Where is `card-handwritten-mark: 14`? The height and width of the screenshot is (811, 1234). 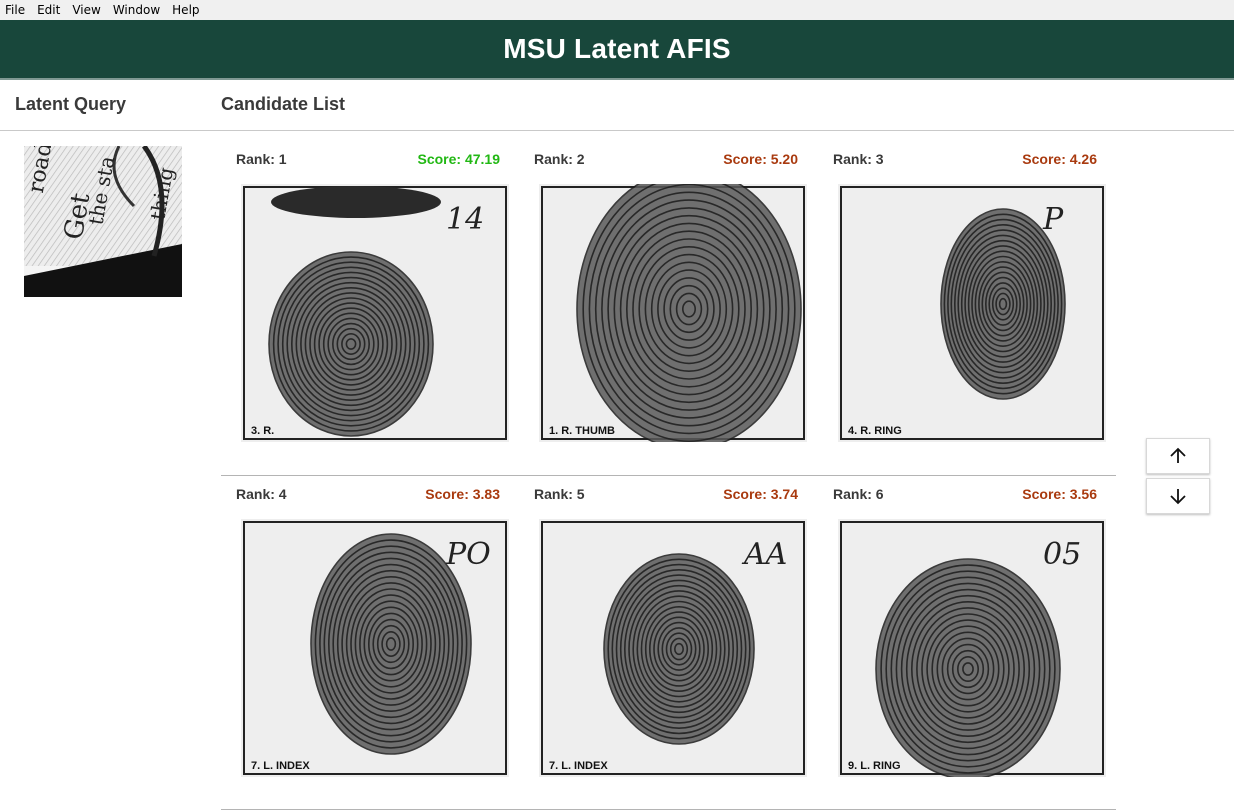 card-handwritten-mark: 14 is located at coordinates (465, 219).